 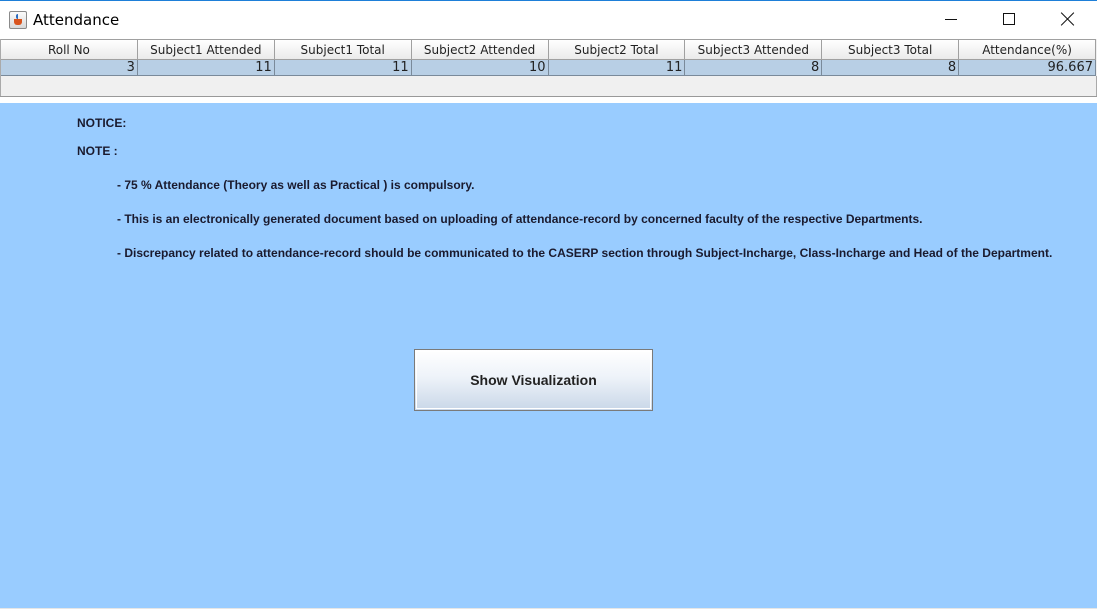 I want to click on table-row: 3 11 11 10 11 8 8 96.667, so click(x=548, y=68).